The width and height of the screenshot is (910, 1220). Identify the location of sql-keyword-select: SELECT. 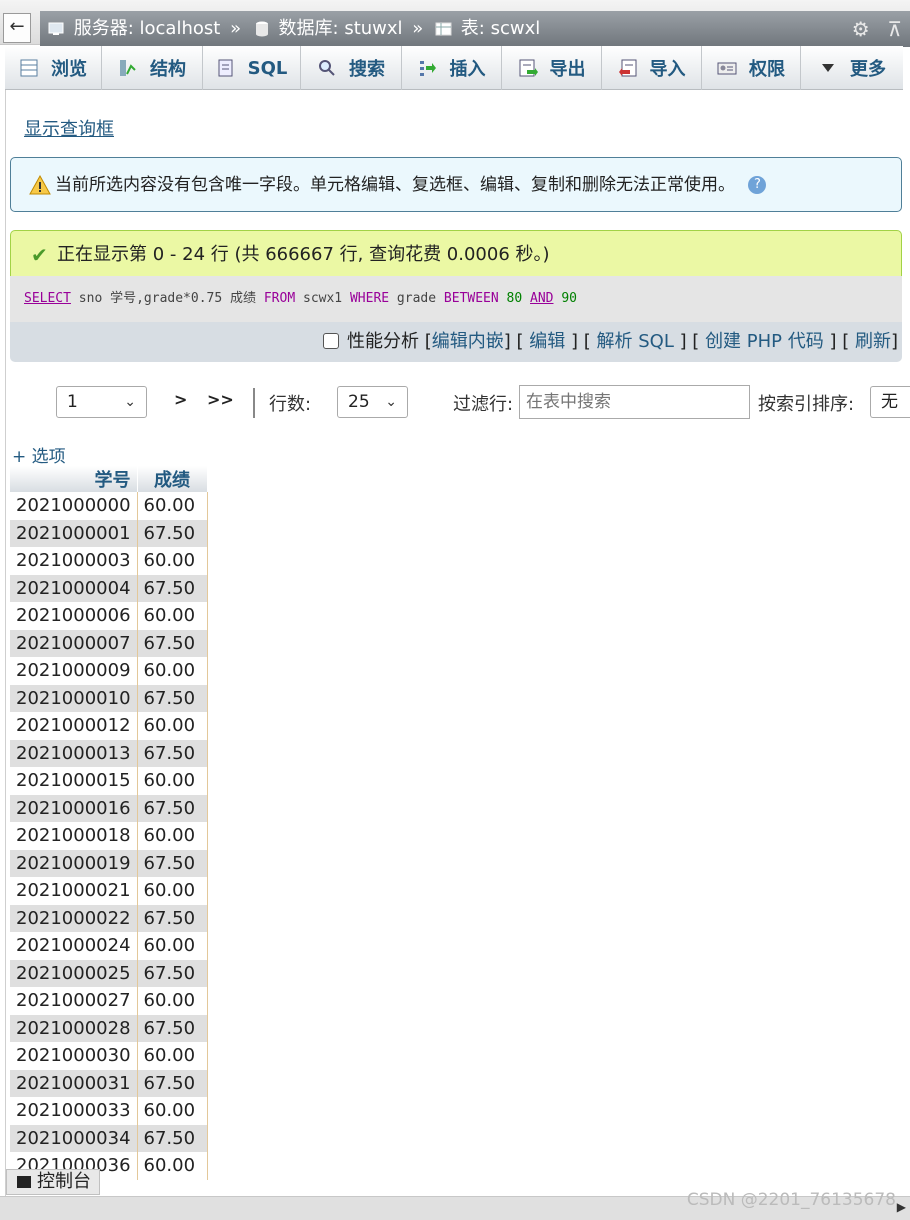
(47, 298).